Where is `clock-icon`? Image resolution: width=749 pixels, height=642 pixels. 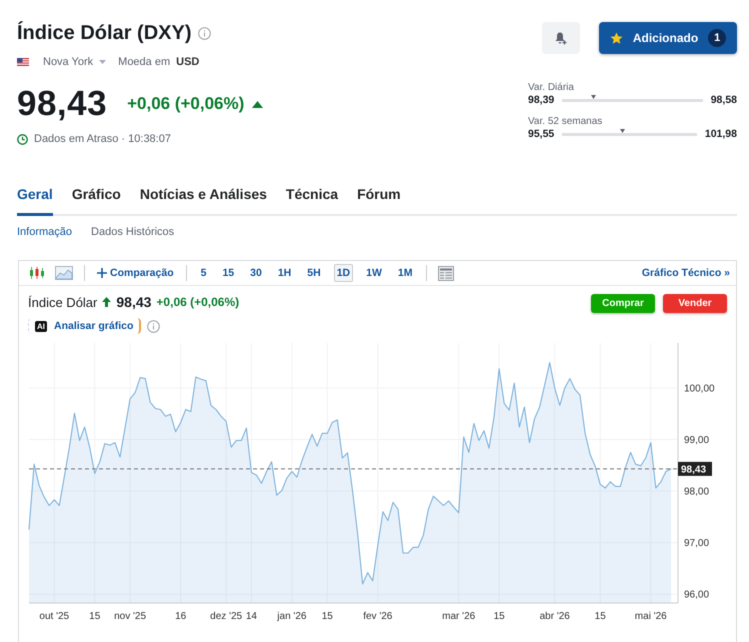 clock-icon is located at coordinates (22, 139).